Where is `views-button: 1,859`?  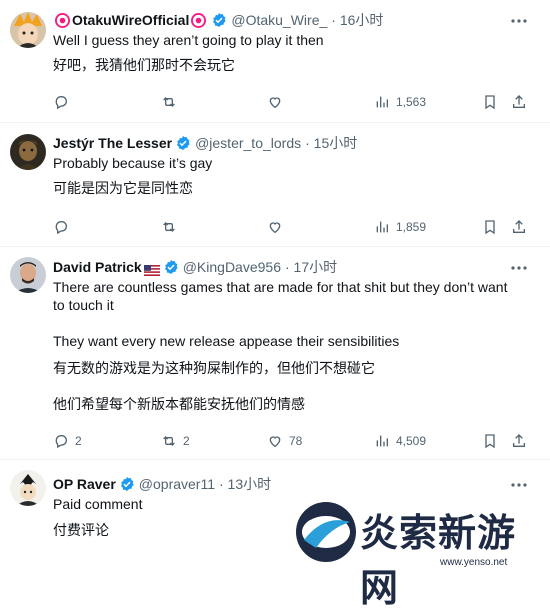
views-button: 1,859 is located at coordinates (400, 227).